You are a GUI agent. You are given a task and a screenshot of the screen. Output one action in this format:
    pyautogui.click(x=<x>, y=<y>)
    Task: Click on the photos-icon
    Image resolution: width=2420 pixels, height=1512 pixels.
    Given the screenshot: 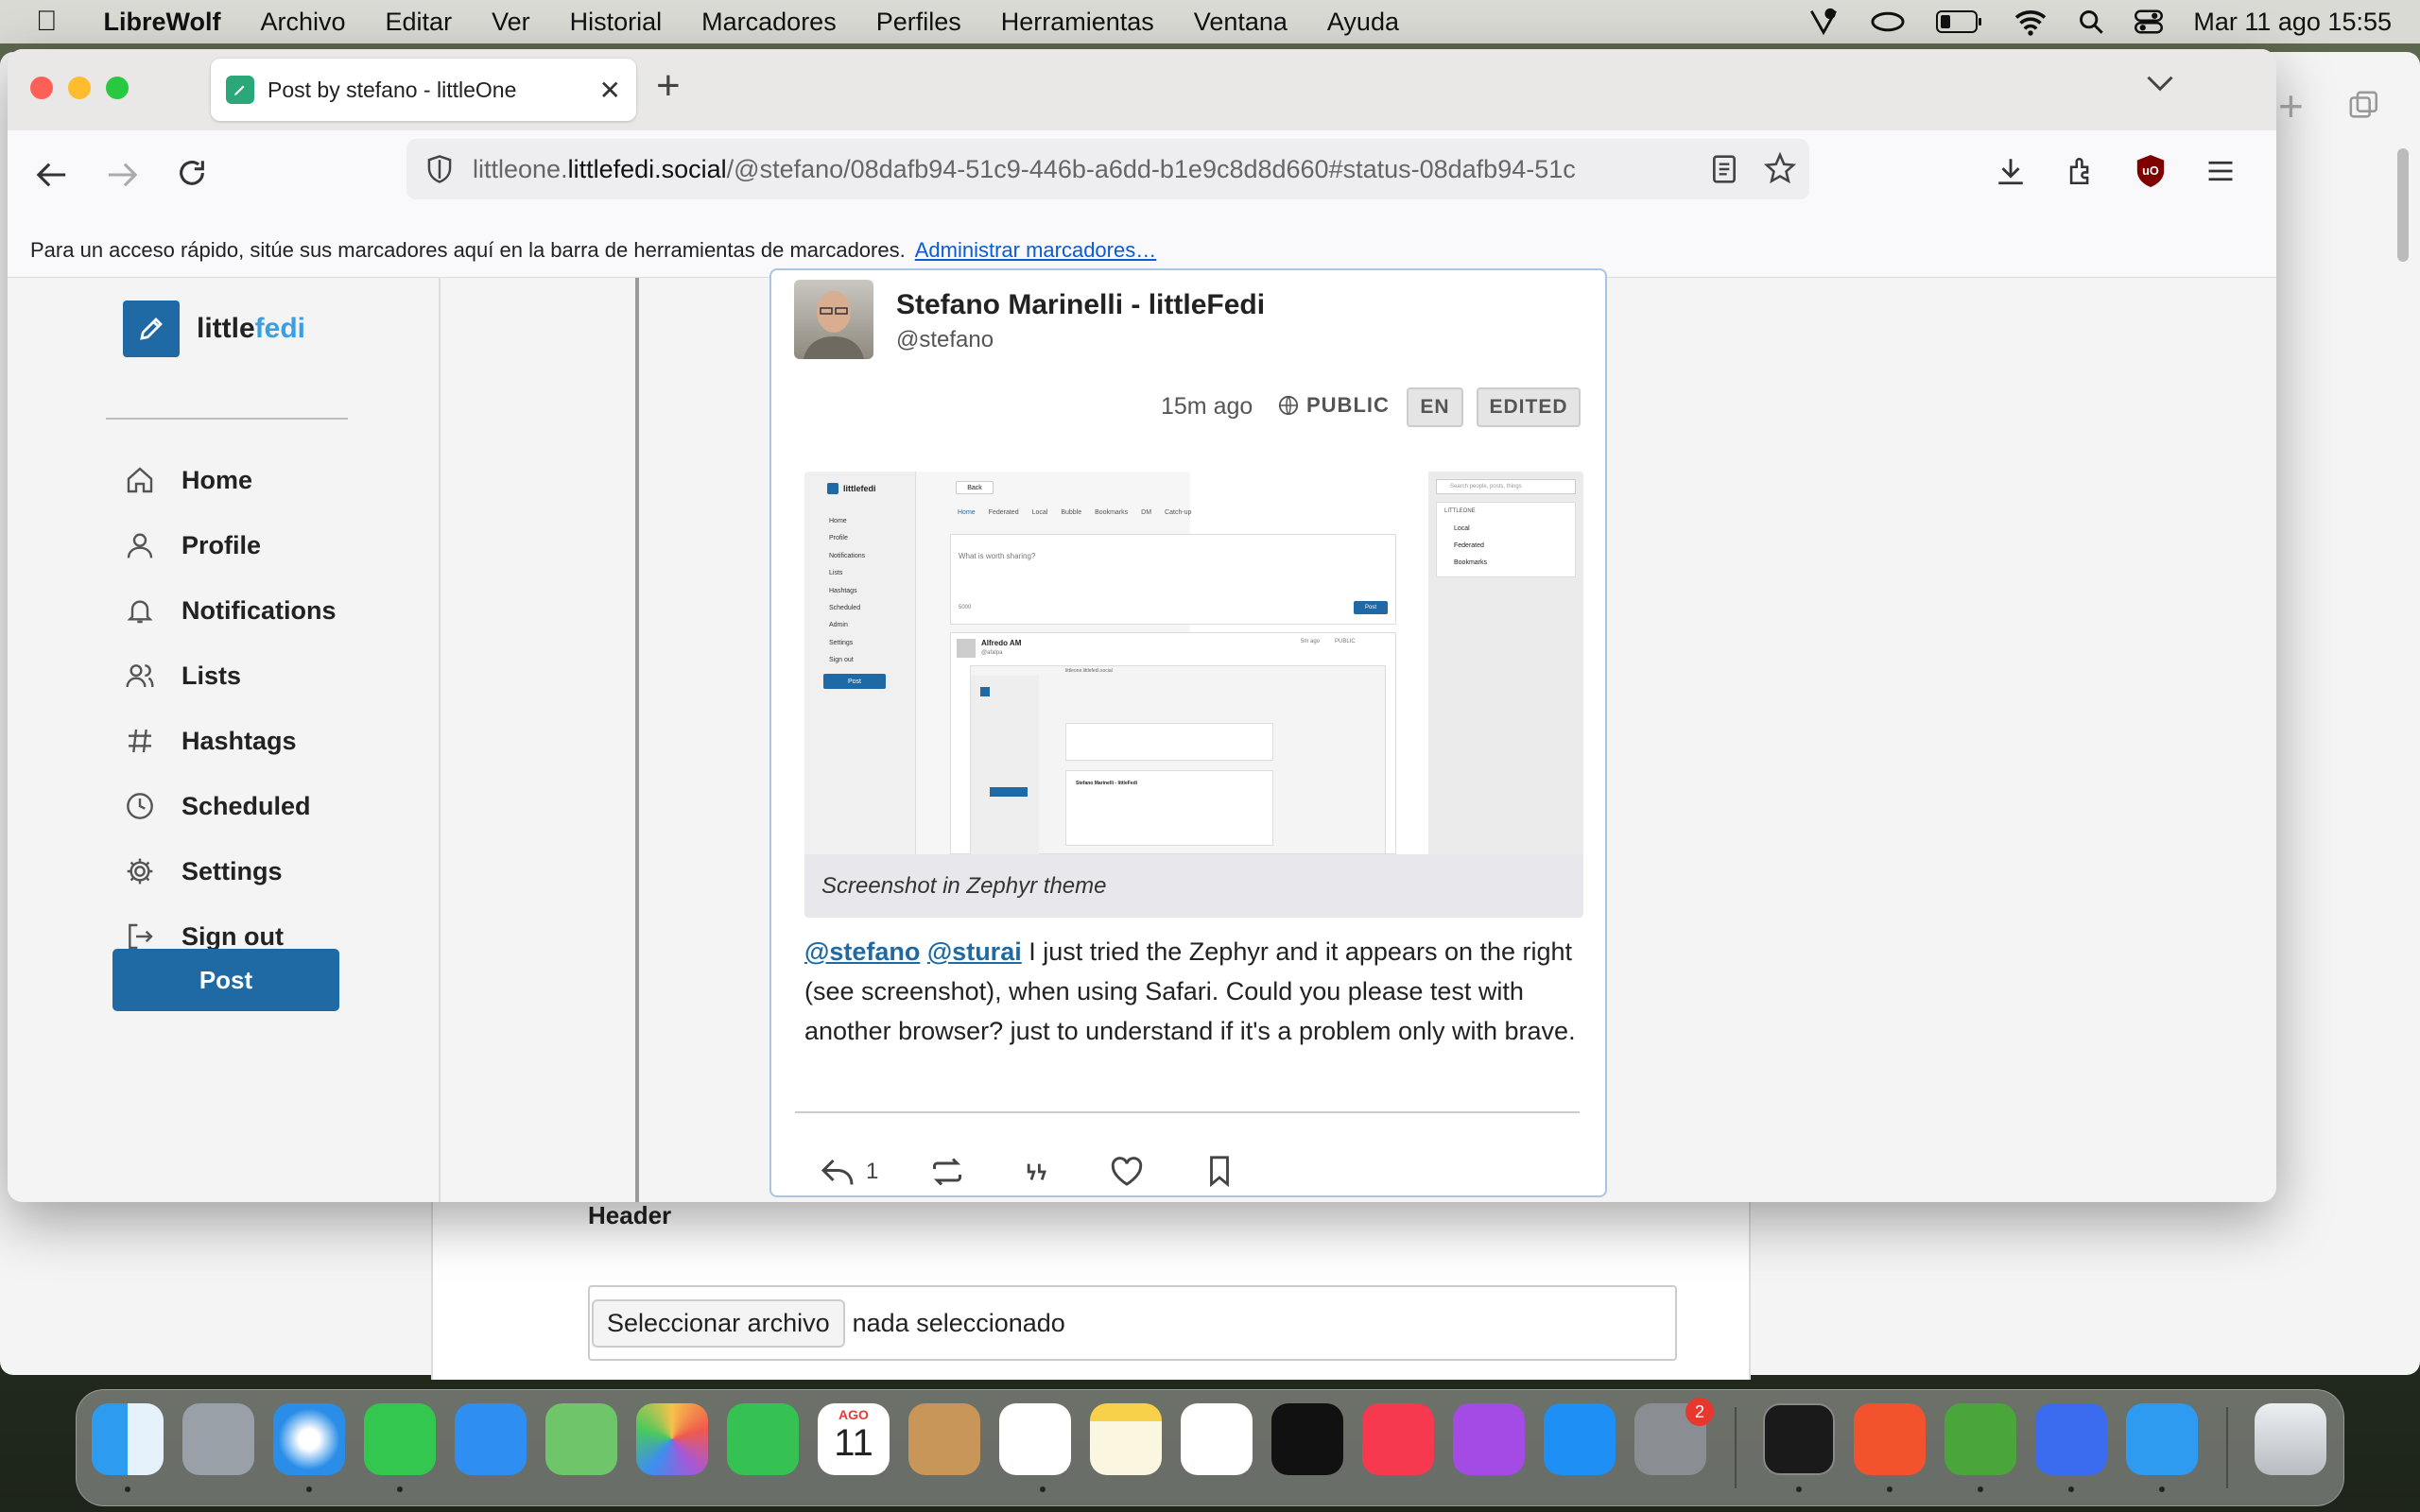 What is the action you would take?
    pyautogui.click(x=672, y=1439)
    